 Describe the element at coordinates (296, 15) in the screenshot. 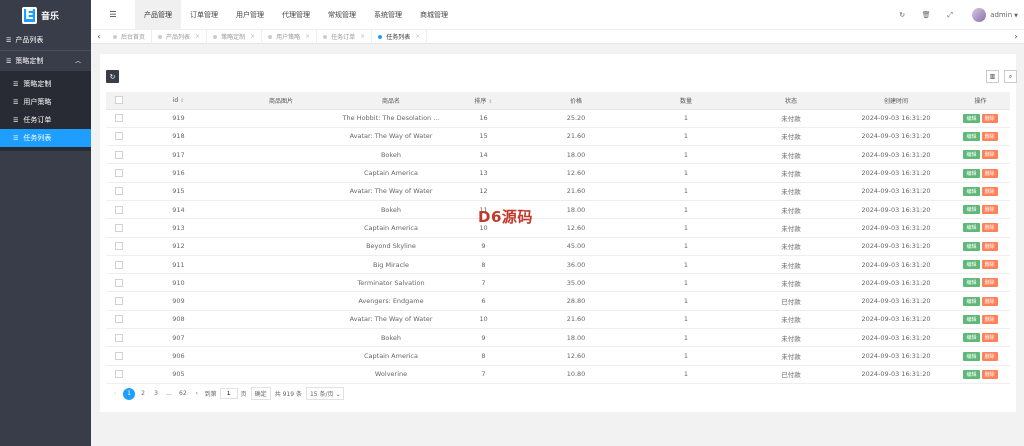

I see `nav-item: 代理管理` at that location.